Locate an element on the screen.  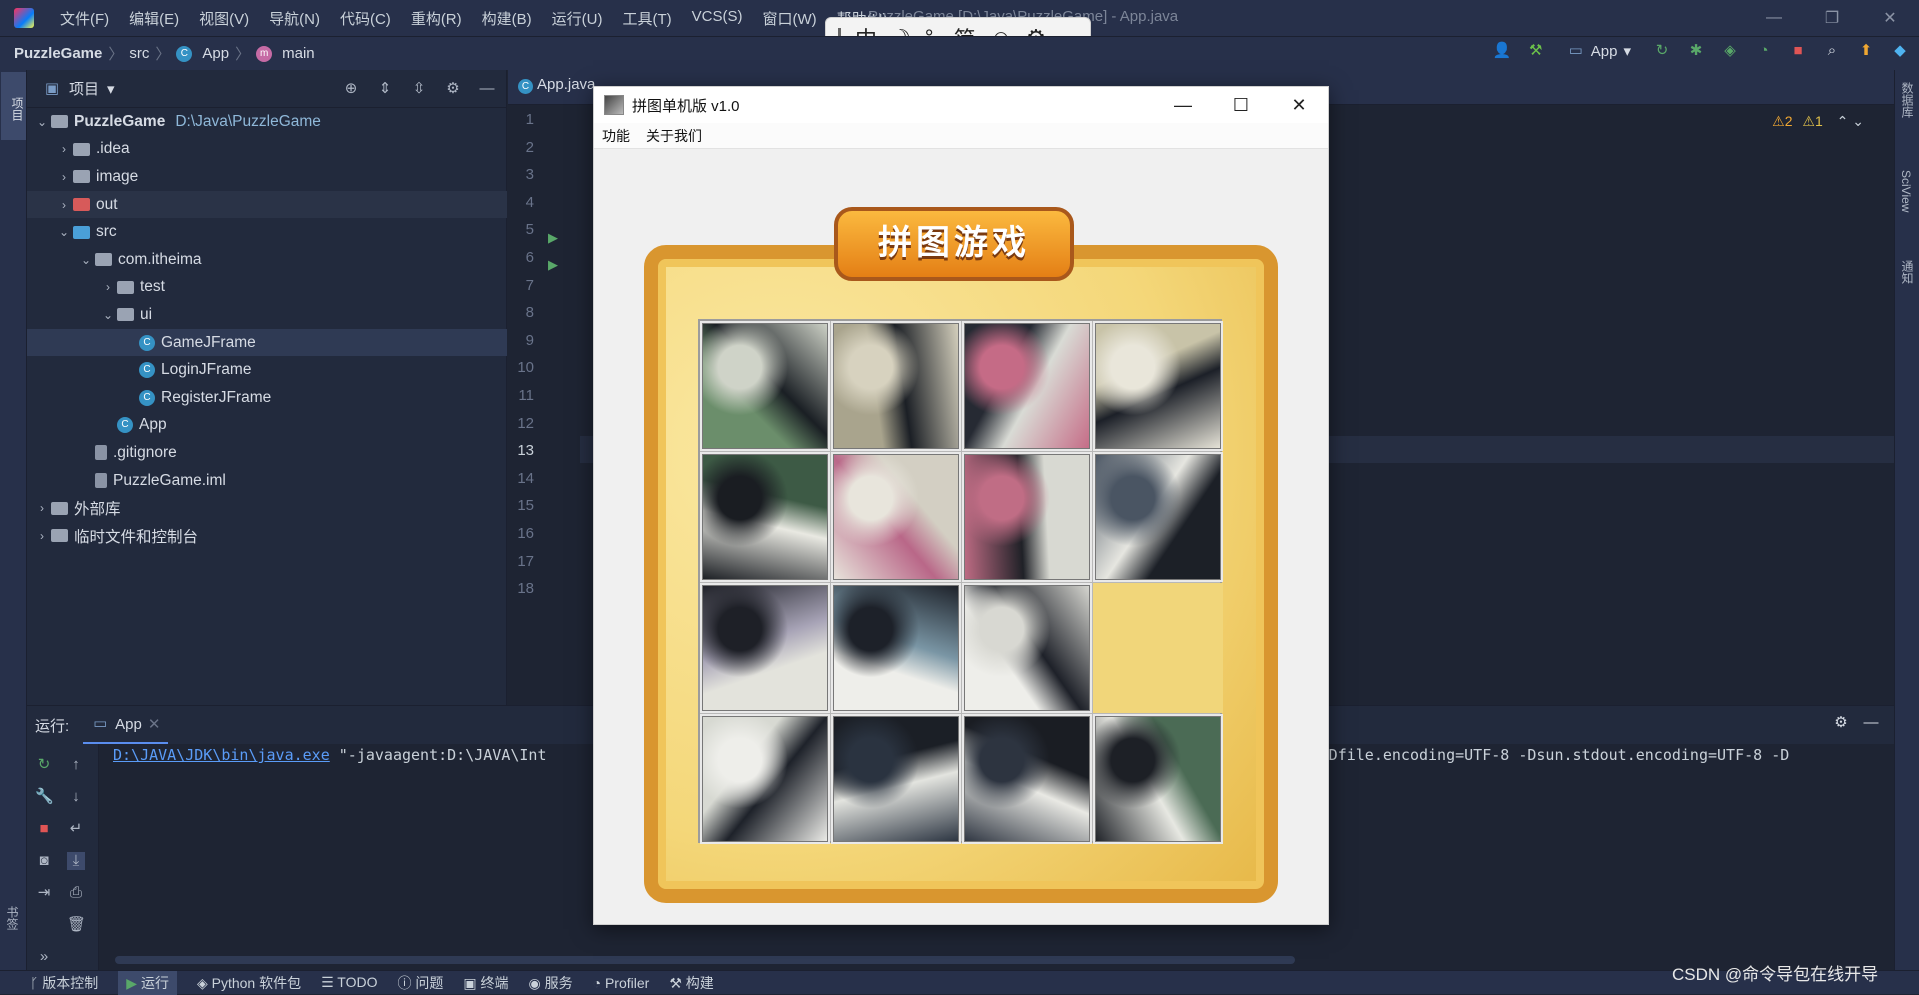
menu-window: 窗口(W) is located at coordinates (789, 18).